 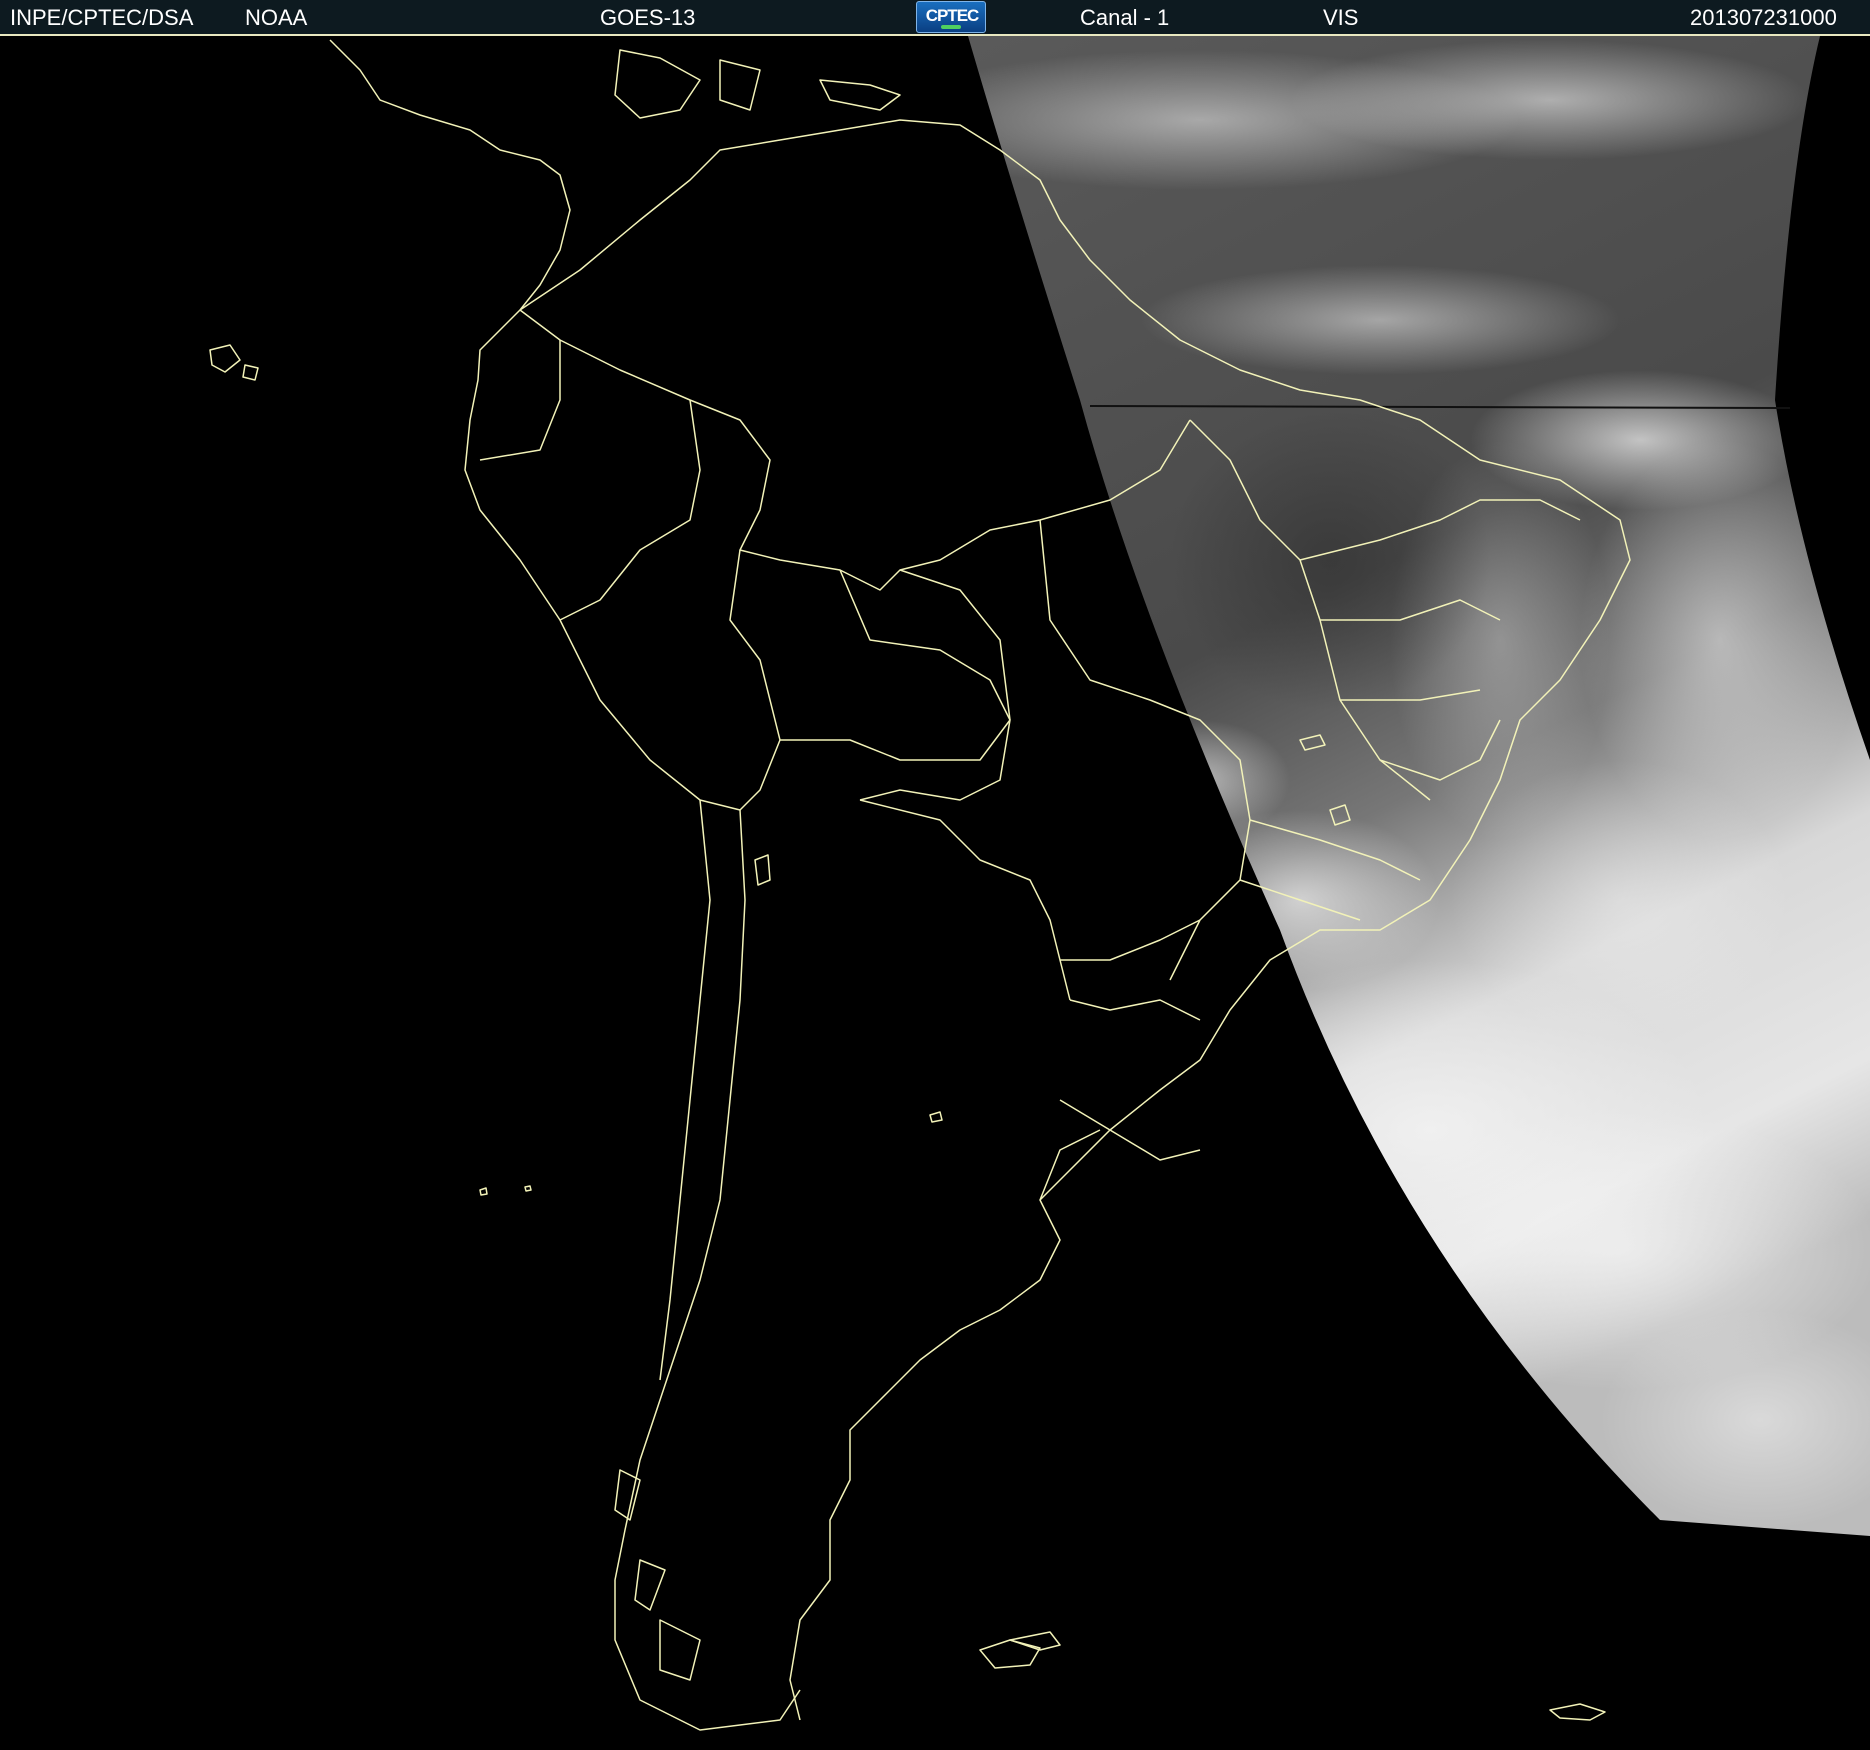 What do you see at coordinates (102, 17) in the screenshot?
I see `agency-label: INPE/CPTEC/DSA` at bounding box center [102, 17].